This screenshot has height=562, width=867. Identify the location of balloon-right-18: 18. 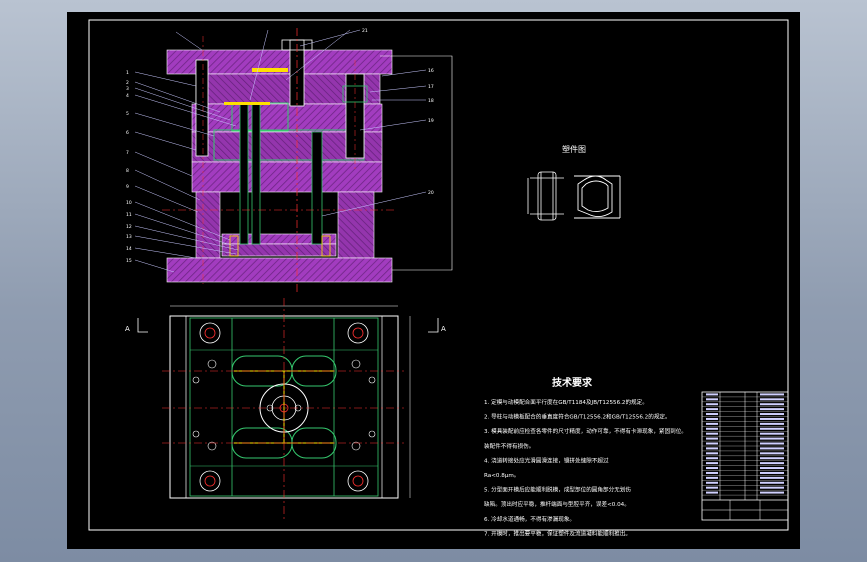
(431, 101).